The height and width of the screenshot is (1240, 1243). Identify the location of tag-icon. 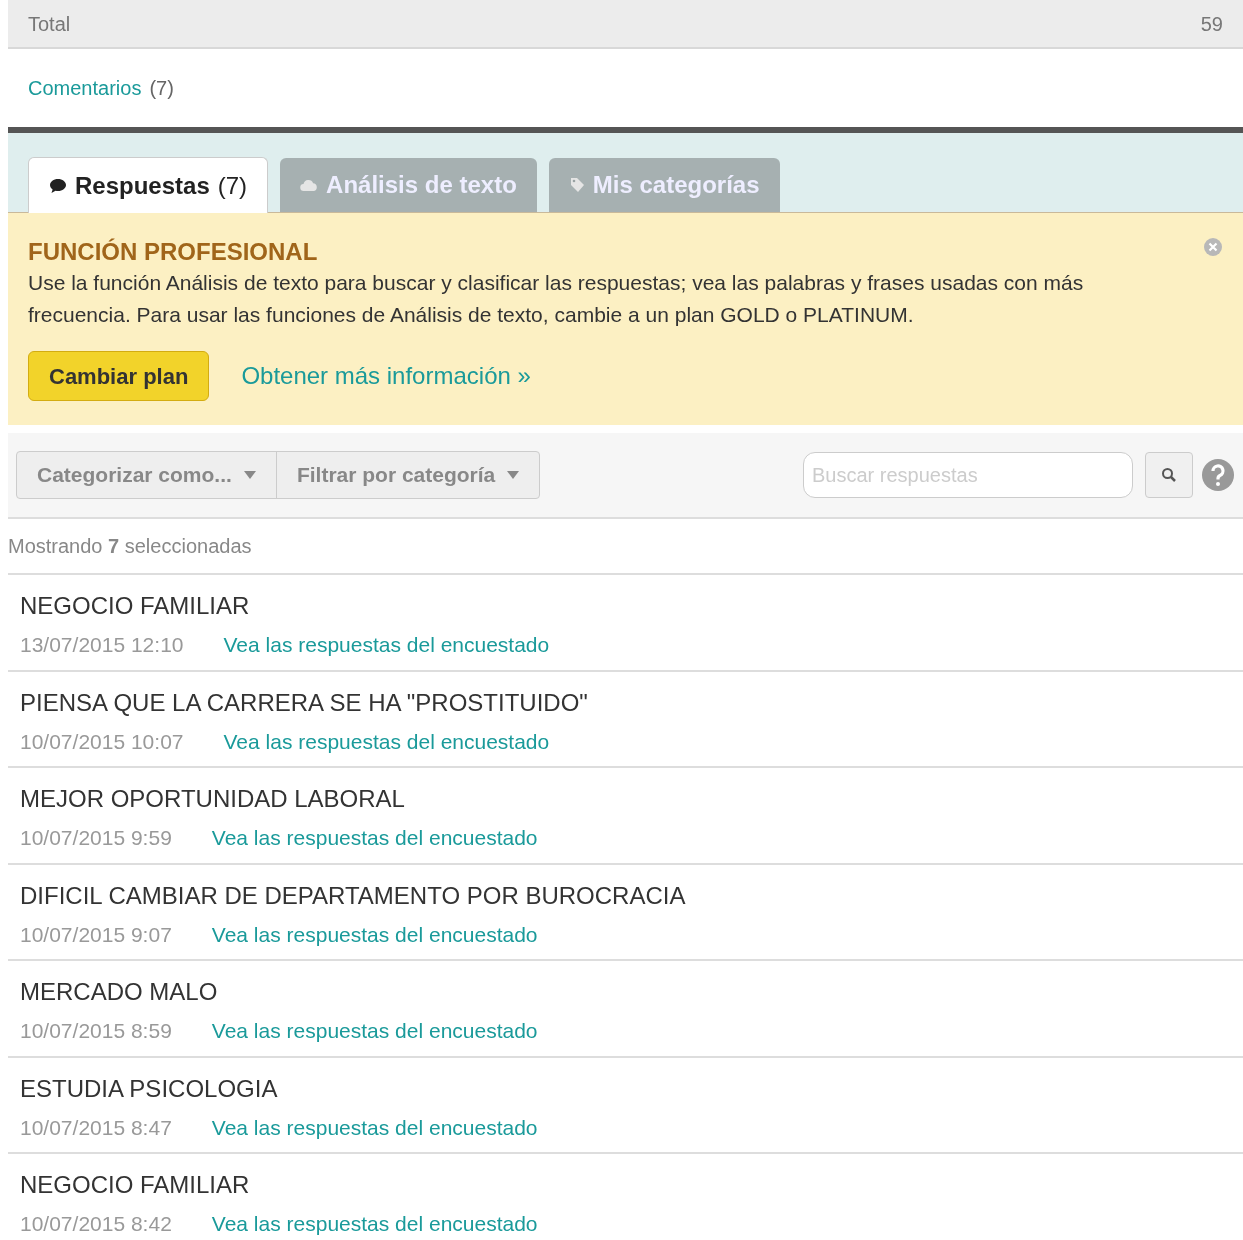
(576, 185).